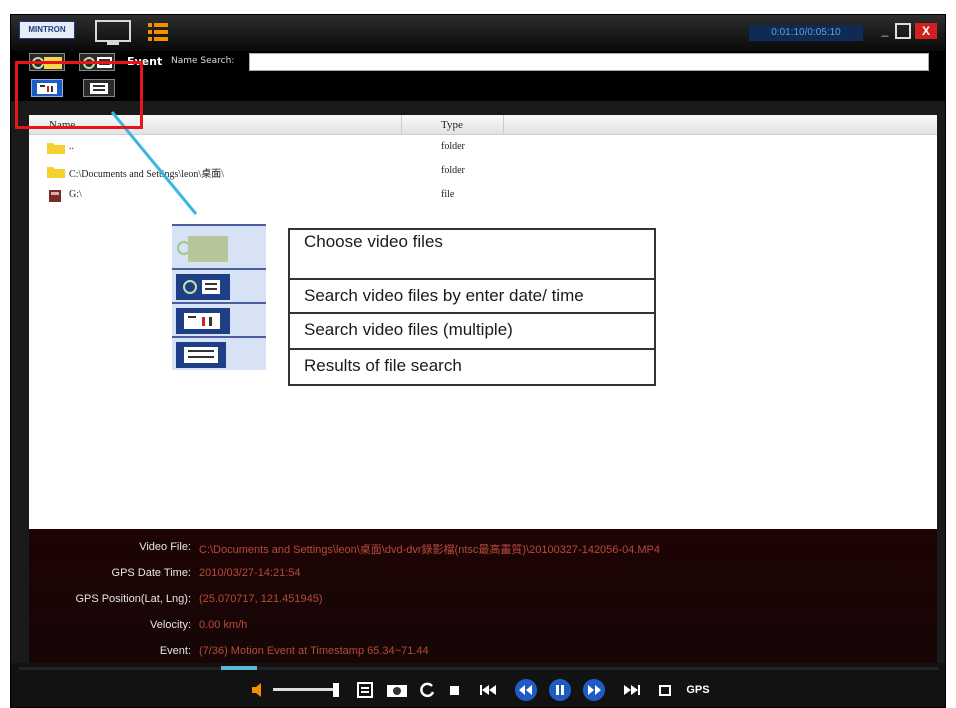 Image resolution: width=956 pixels, height=708 pixels. Describe the element at coordinates (926, 31) in the screenshot. I see `close-button: X` at that location.